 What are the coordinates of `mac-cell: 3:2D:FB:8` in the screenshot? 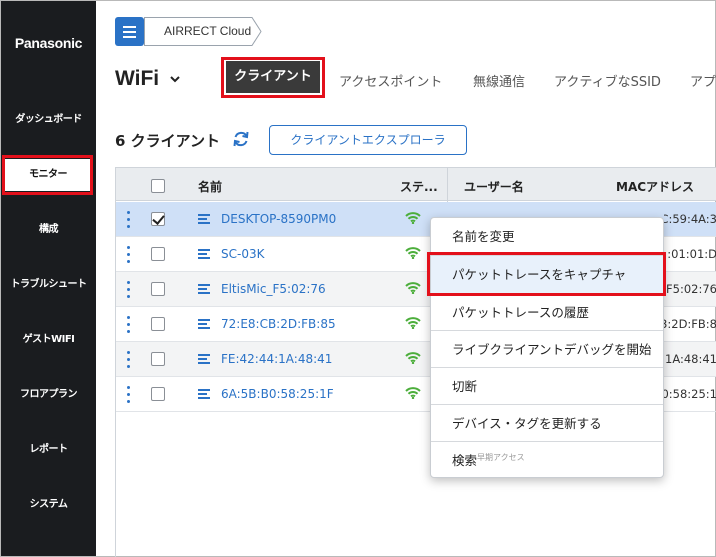 It's located at (690, 324).